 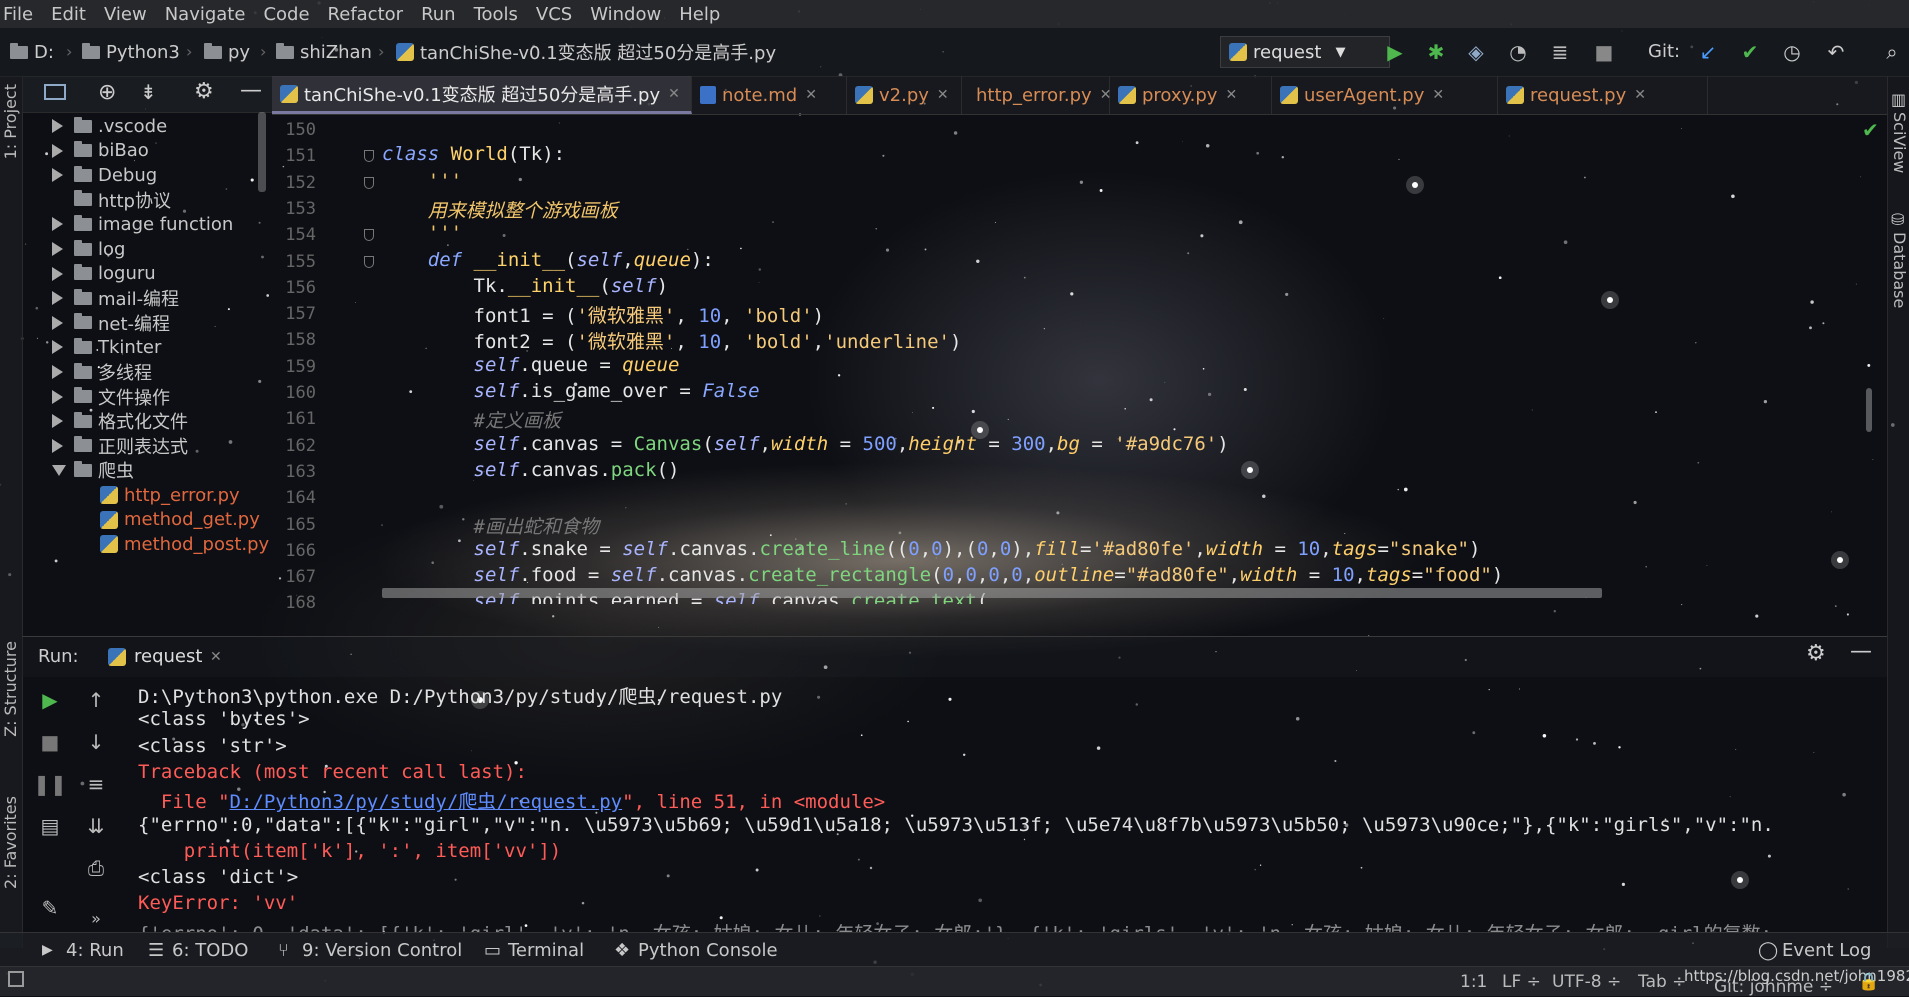 I want to click on project-view-icon, so click(x=55, y=92).